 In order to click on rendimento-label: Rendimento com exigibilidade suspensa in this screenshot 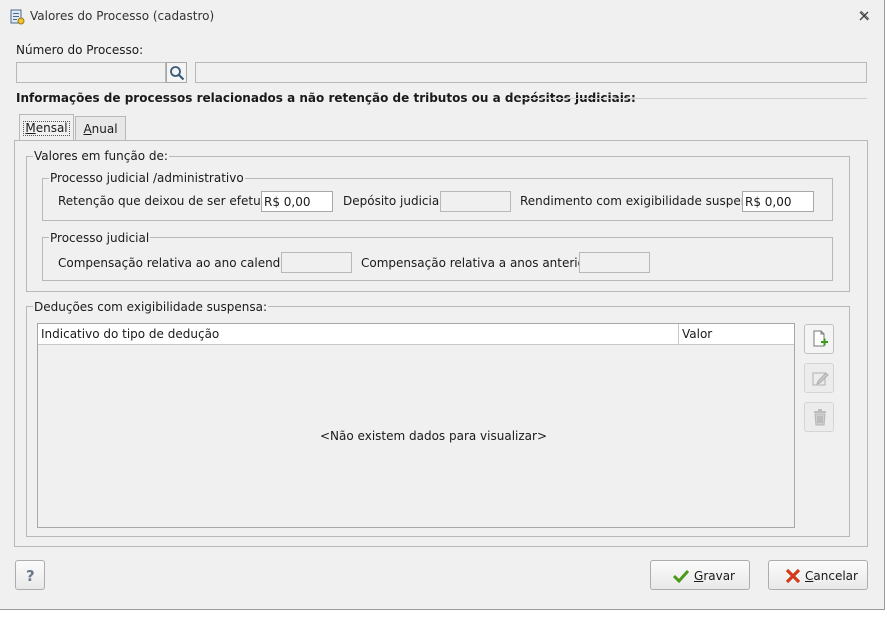, I will do `click(641, 201)`.